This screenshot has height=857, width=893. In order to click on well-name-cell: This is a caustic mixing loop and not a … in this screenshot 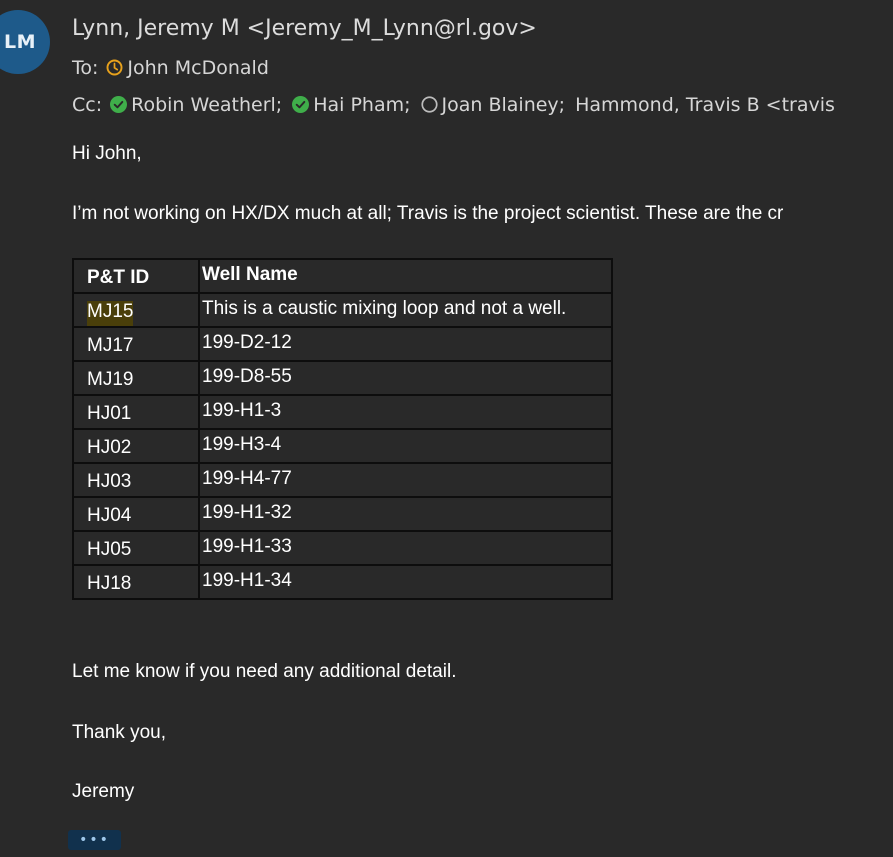, I will do `click(405, 310)`.